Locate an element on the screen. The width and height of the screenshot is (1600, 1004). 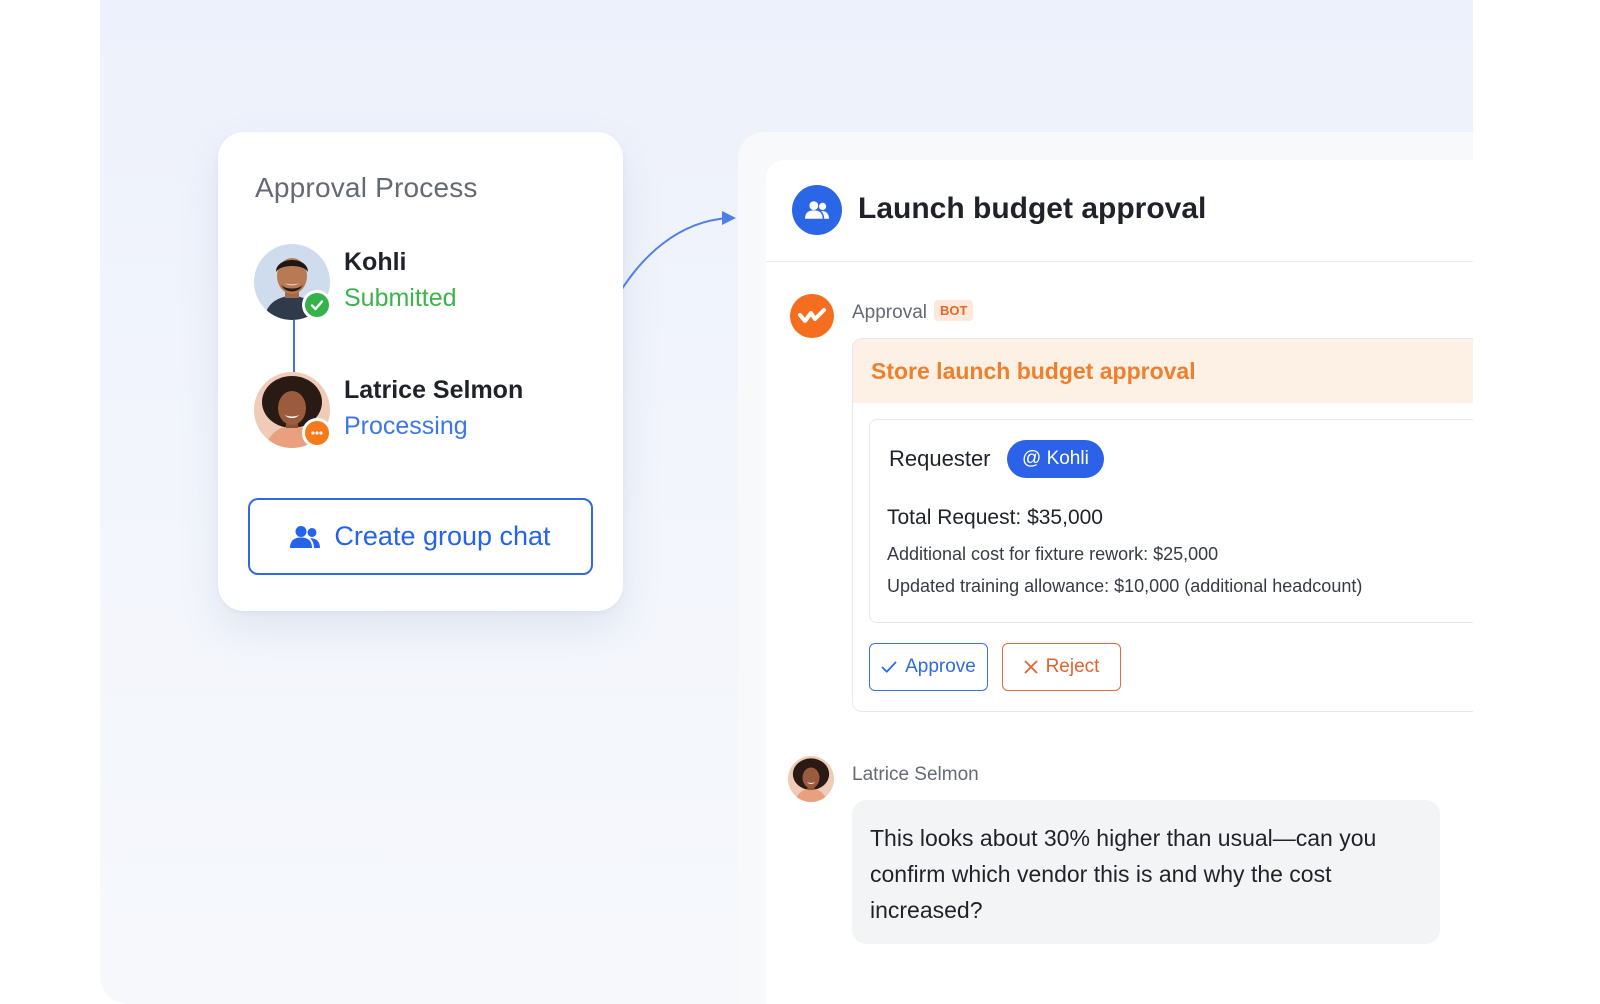
approve-label: Approve is located at coordinates (940, 666).